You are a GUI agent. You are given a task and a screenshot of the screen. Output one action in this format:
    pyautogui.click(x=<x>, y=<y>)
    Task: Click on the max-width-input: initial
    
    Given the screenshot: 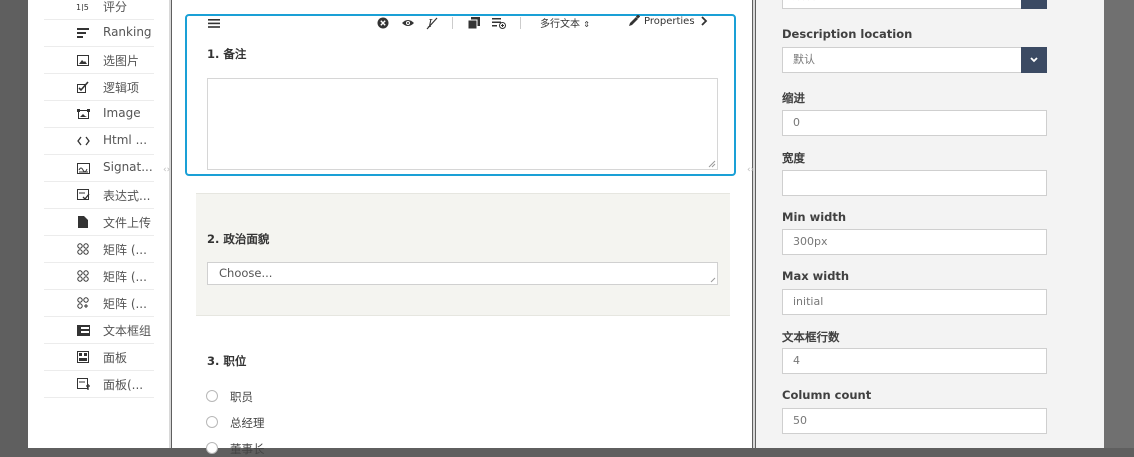 What is the action you would take?
    pyautogui.click(x=914, y=302)
    